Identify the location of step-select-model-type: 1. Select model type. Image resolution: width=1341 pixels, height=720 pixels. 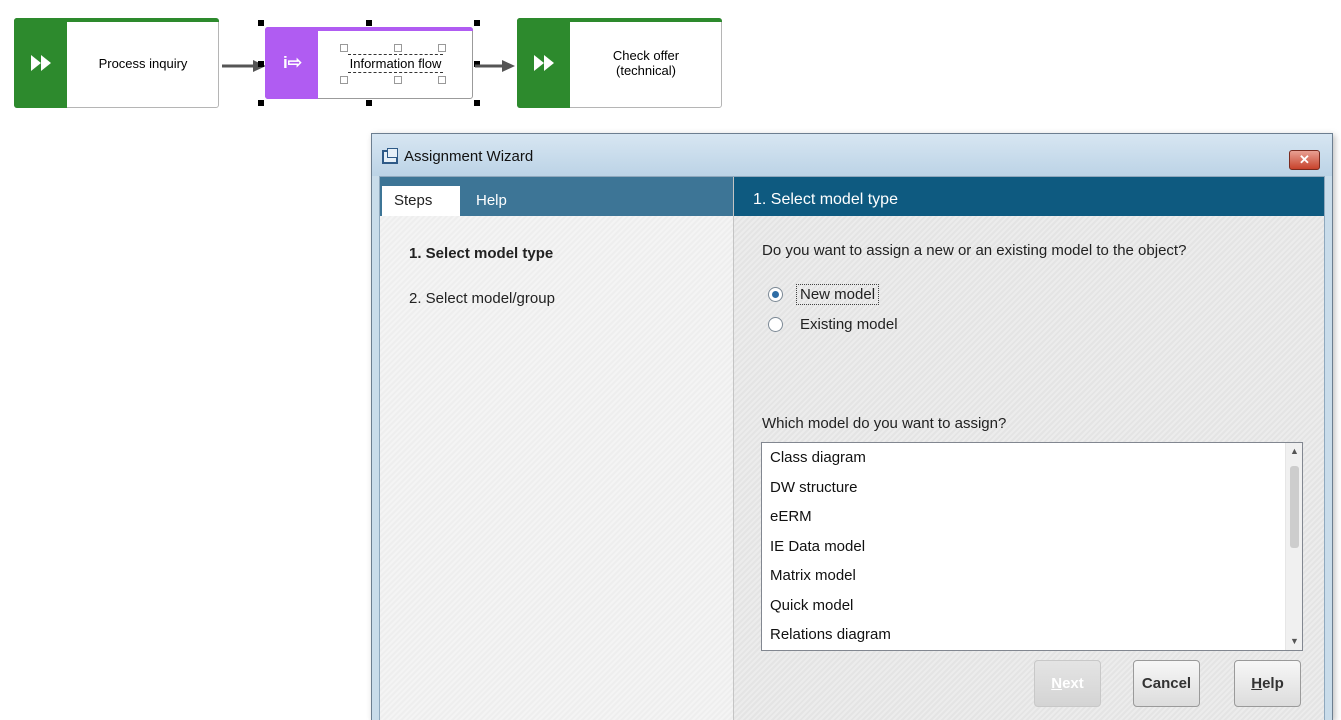
(482, 267).